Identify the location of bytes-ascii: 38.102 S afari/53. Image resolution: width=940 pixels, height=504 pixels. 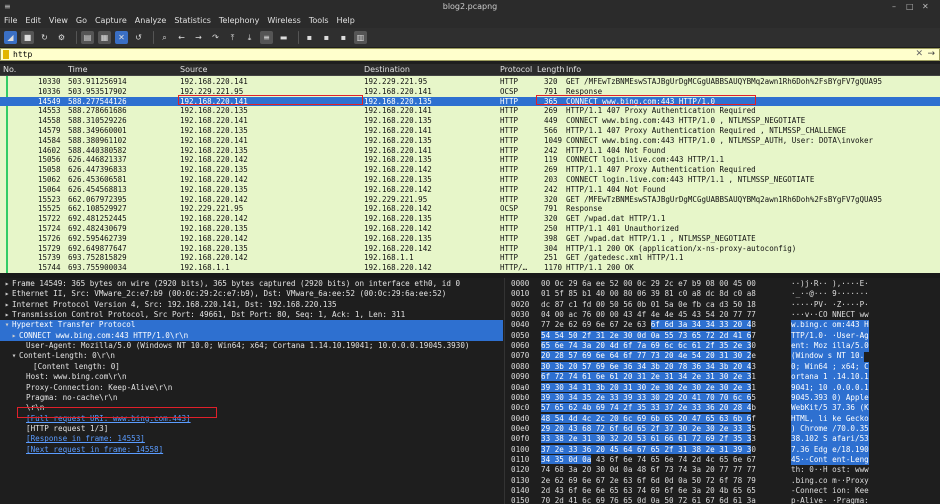
(830, 439).